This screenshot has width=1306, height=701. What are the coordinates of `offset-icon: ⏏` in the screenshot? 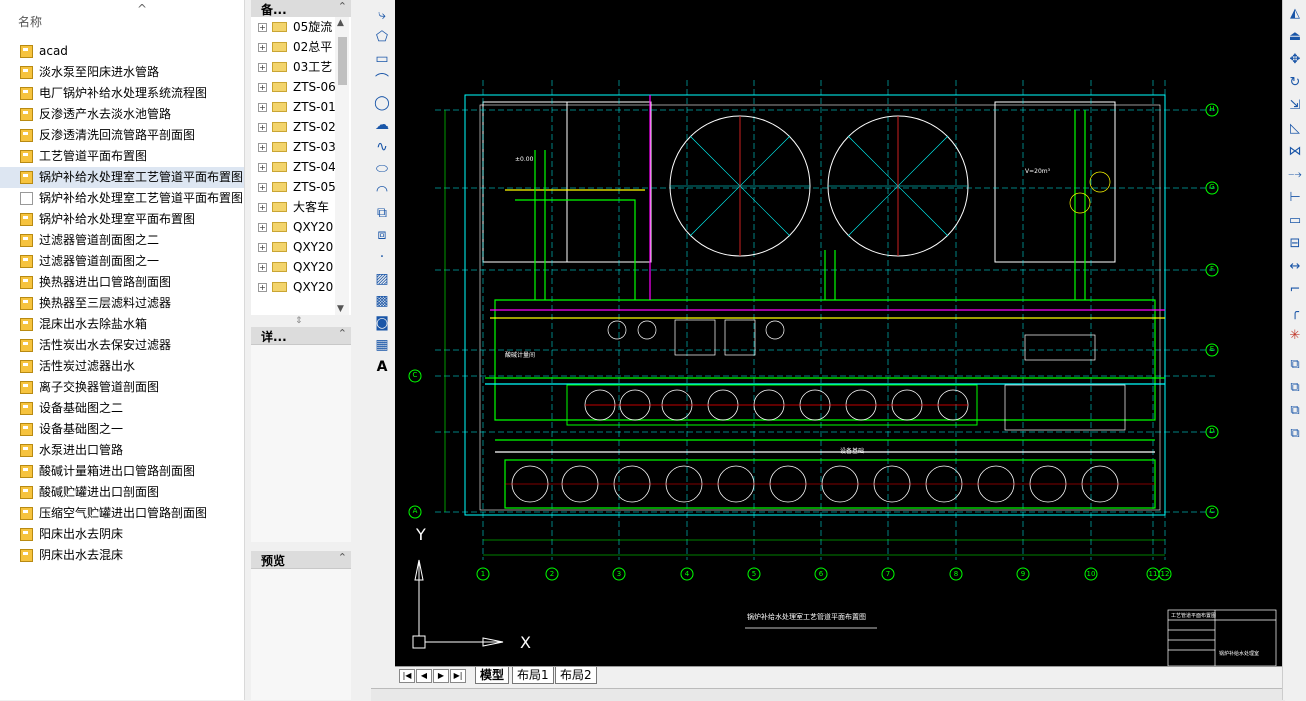 It's located at (1295, 37).